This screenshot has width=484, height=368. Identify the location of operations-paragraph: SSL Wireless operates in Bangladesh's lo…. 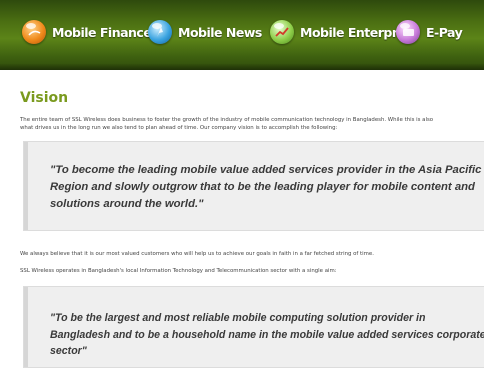
(178, 271).